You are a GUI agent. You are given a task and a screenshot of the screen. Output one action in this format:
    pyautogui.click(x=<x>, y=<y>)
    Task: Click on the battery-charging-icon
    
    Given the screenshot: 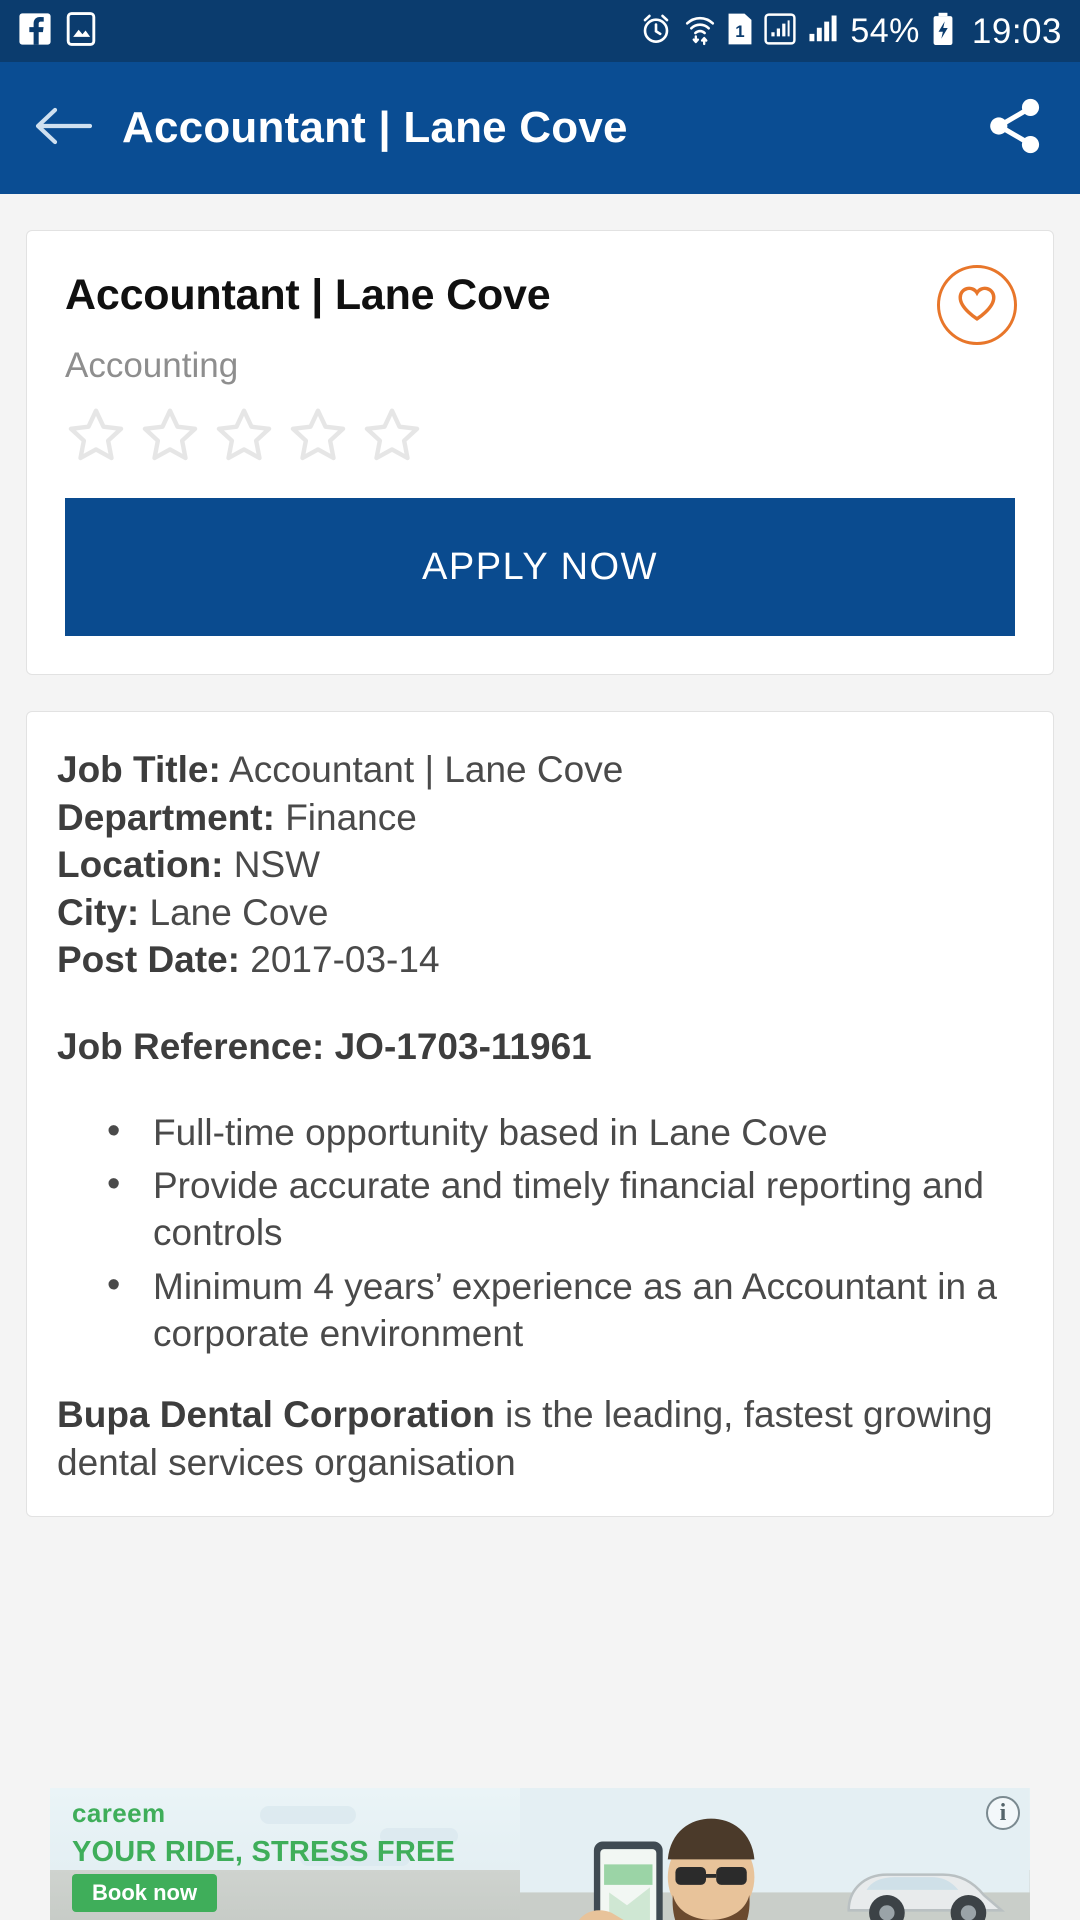 What is the action you would take?
    pyautogui.click(x=943, y=31)
    